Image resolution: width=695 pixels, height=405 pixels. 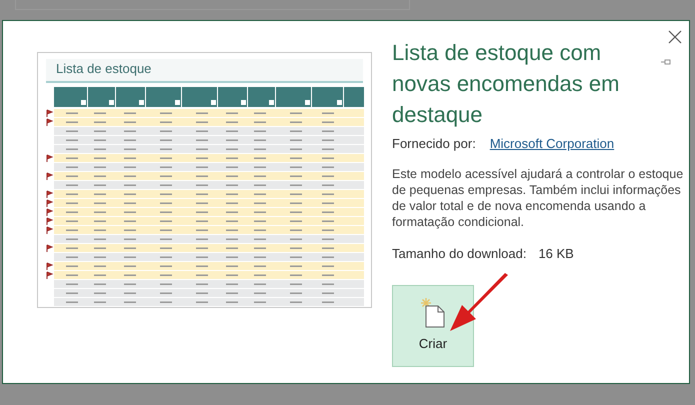 What do you see at coordinates (666, 62) in the screenshot?
I see `pin-icon` at bounding box center [666, 62].